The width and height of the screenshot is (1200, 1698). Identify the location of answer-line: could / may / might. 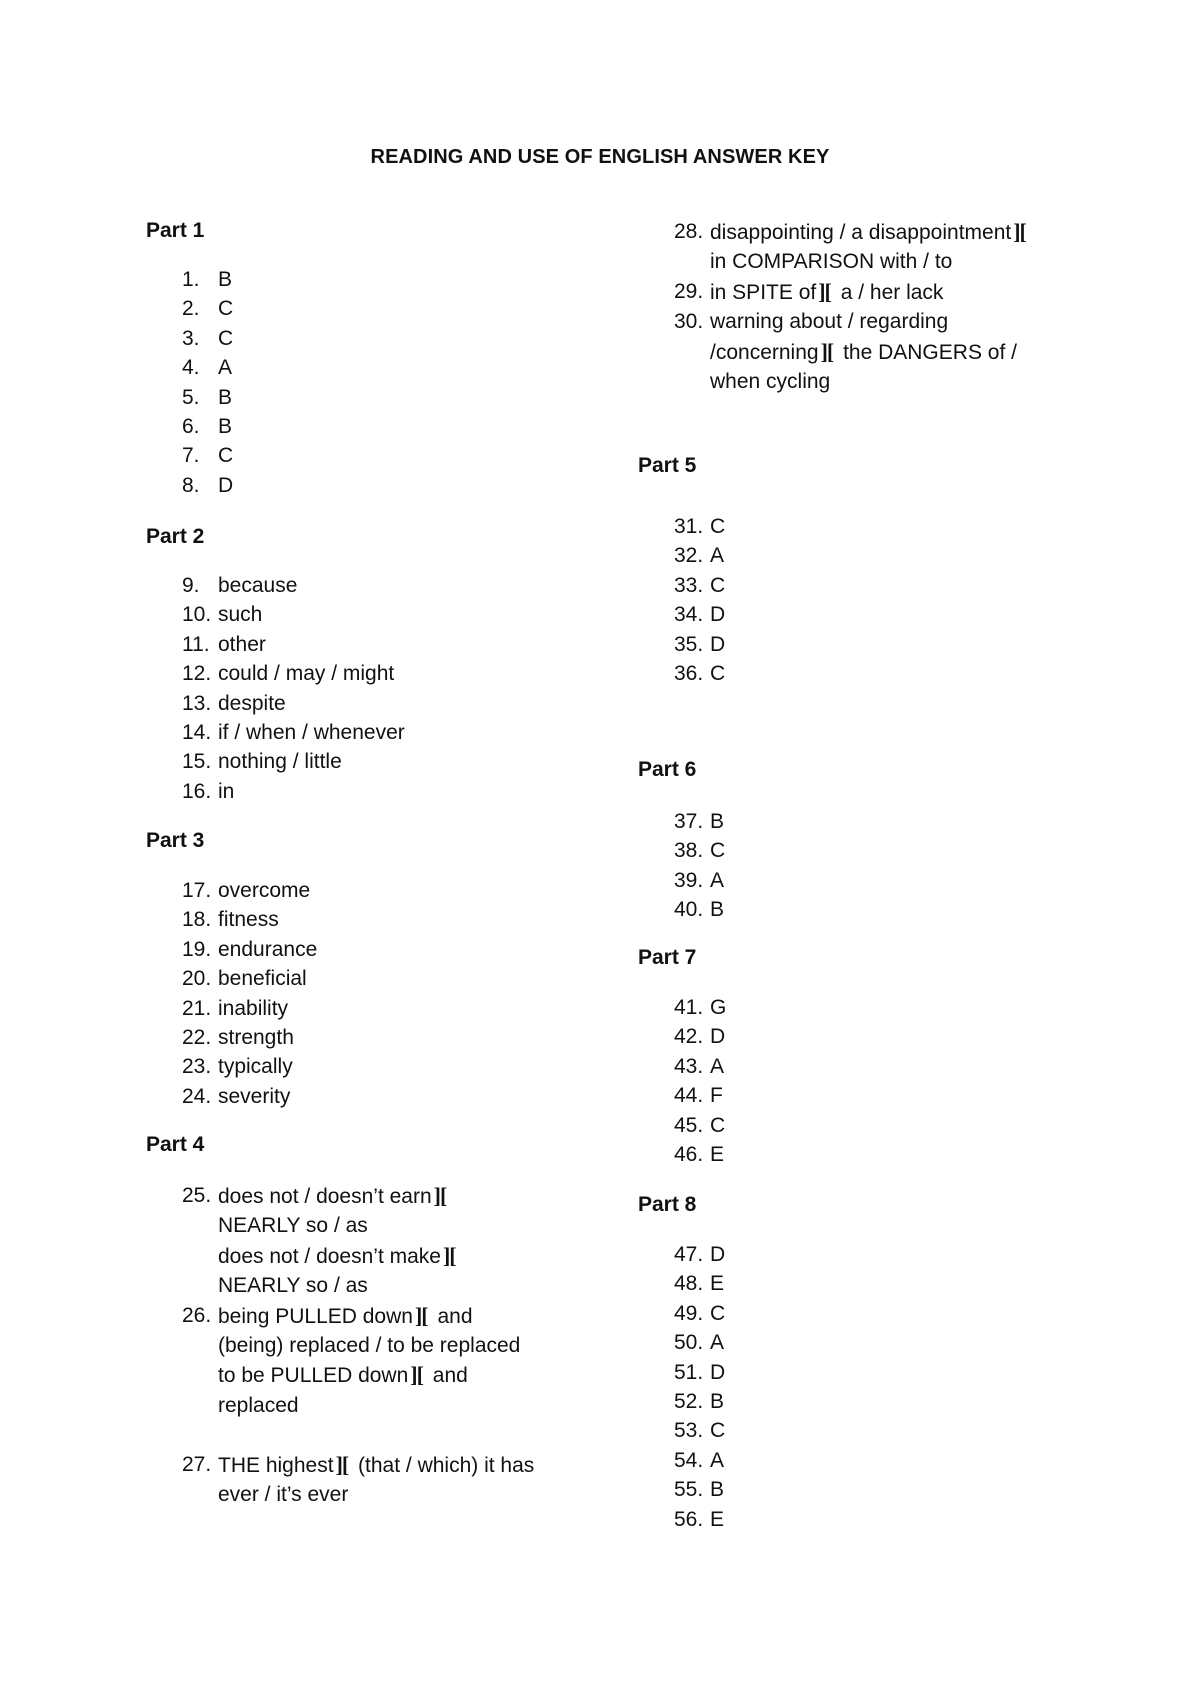
(306, 673).